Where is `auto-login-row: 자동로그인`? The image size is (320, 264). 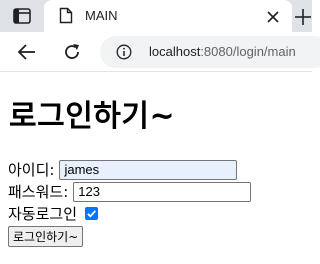
auto-login-row: 자동로그인 is located at coordinates (53, 213).